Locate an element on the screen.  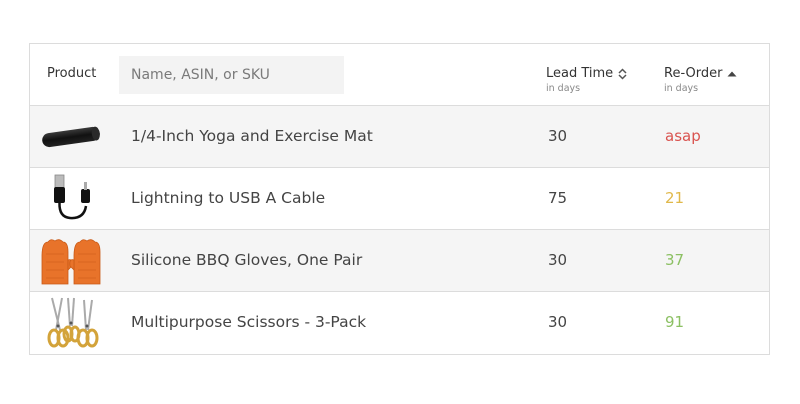
product-name: Lightning to USB A Cable is located at coordinates (228, 198).